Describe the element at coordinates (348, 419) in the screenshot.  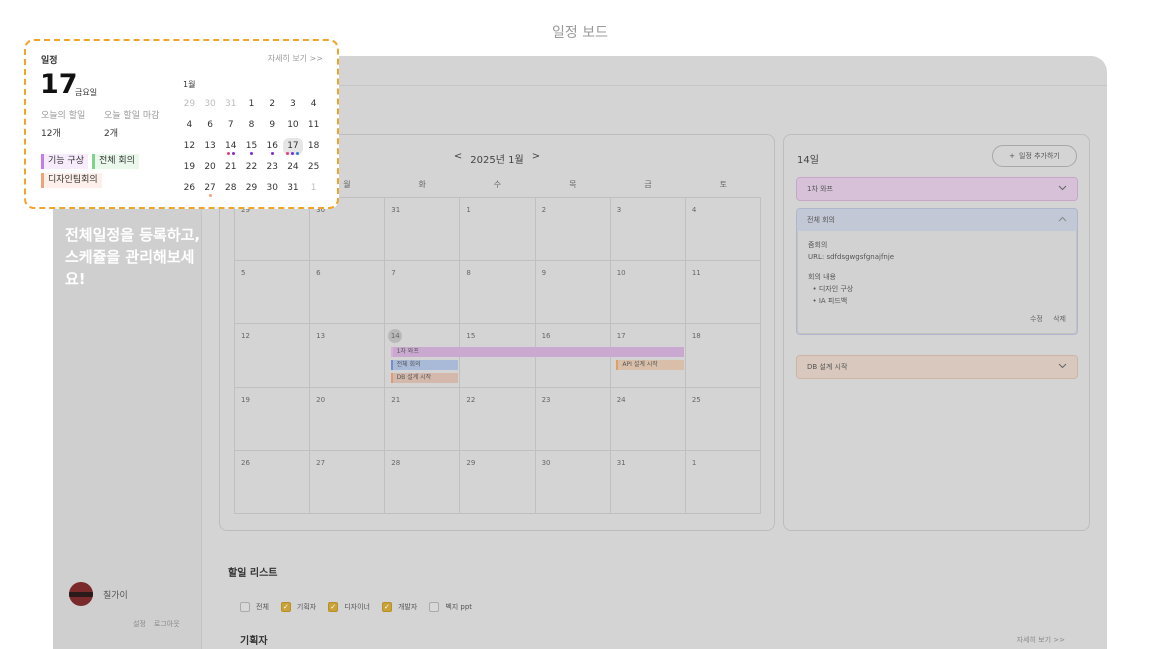
I see `calendar-day-cell: 20` at that location.